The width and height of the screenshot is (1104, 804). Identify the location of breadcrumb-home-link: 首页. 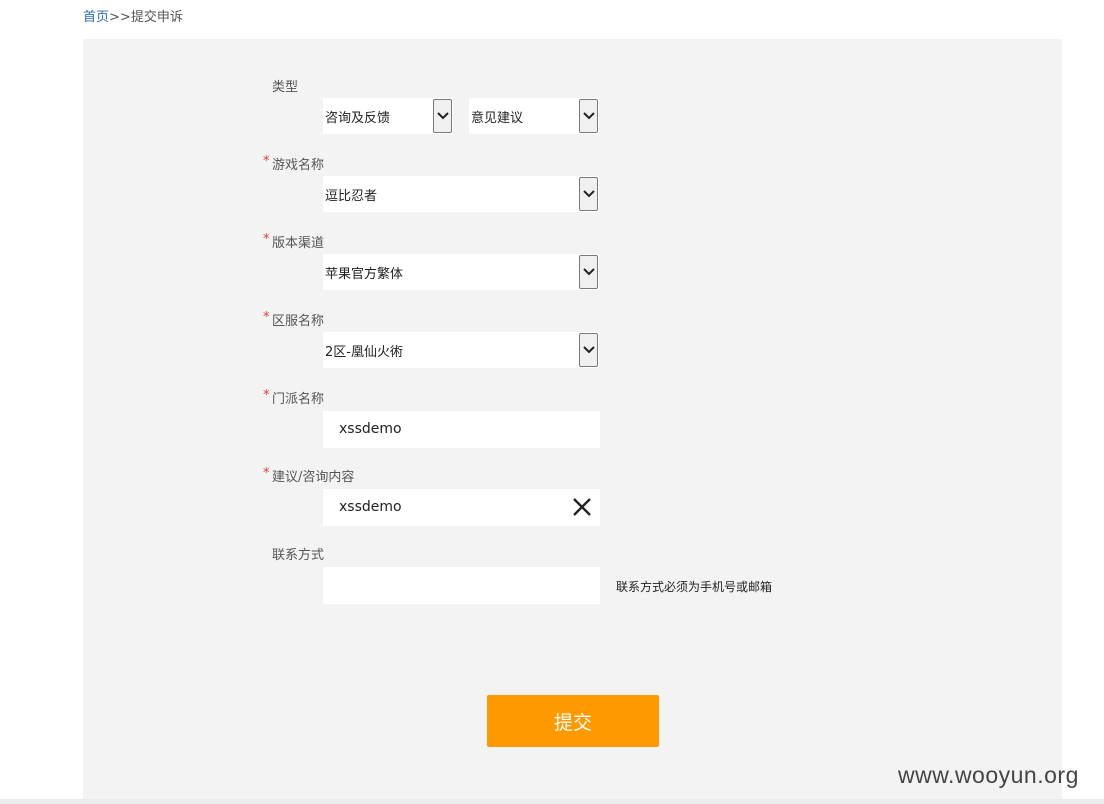
(96, 17).